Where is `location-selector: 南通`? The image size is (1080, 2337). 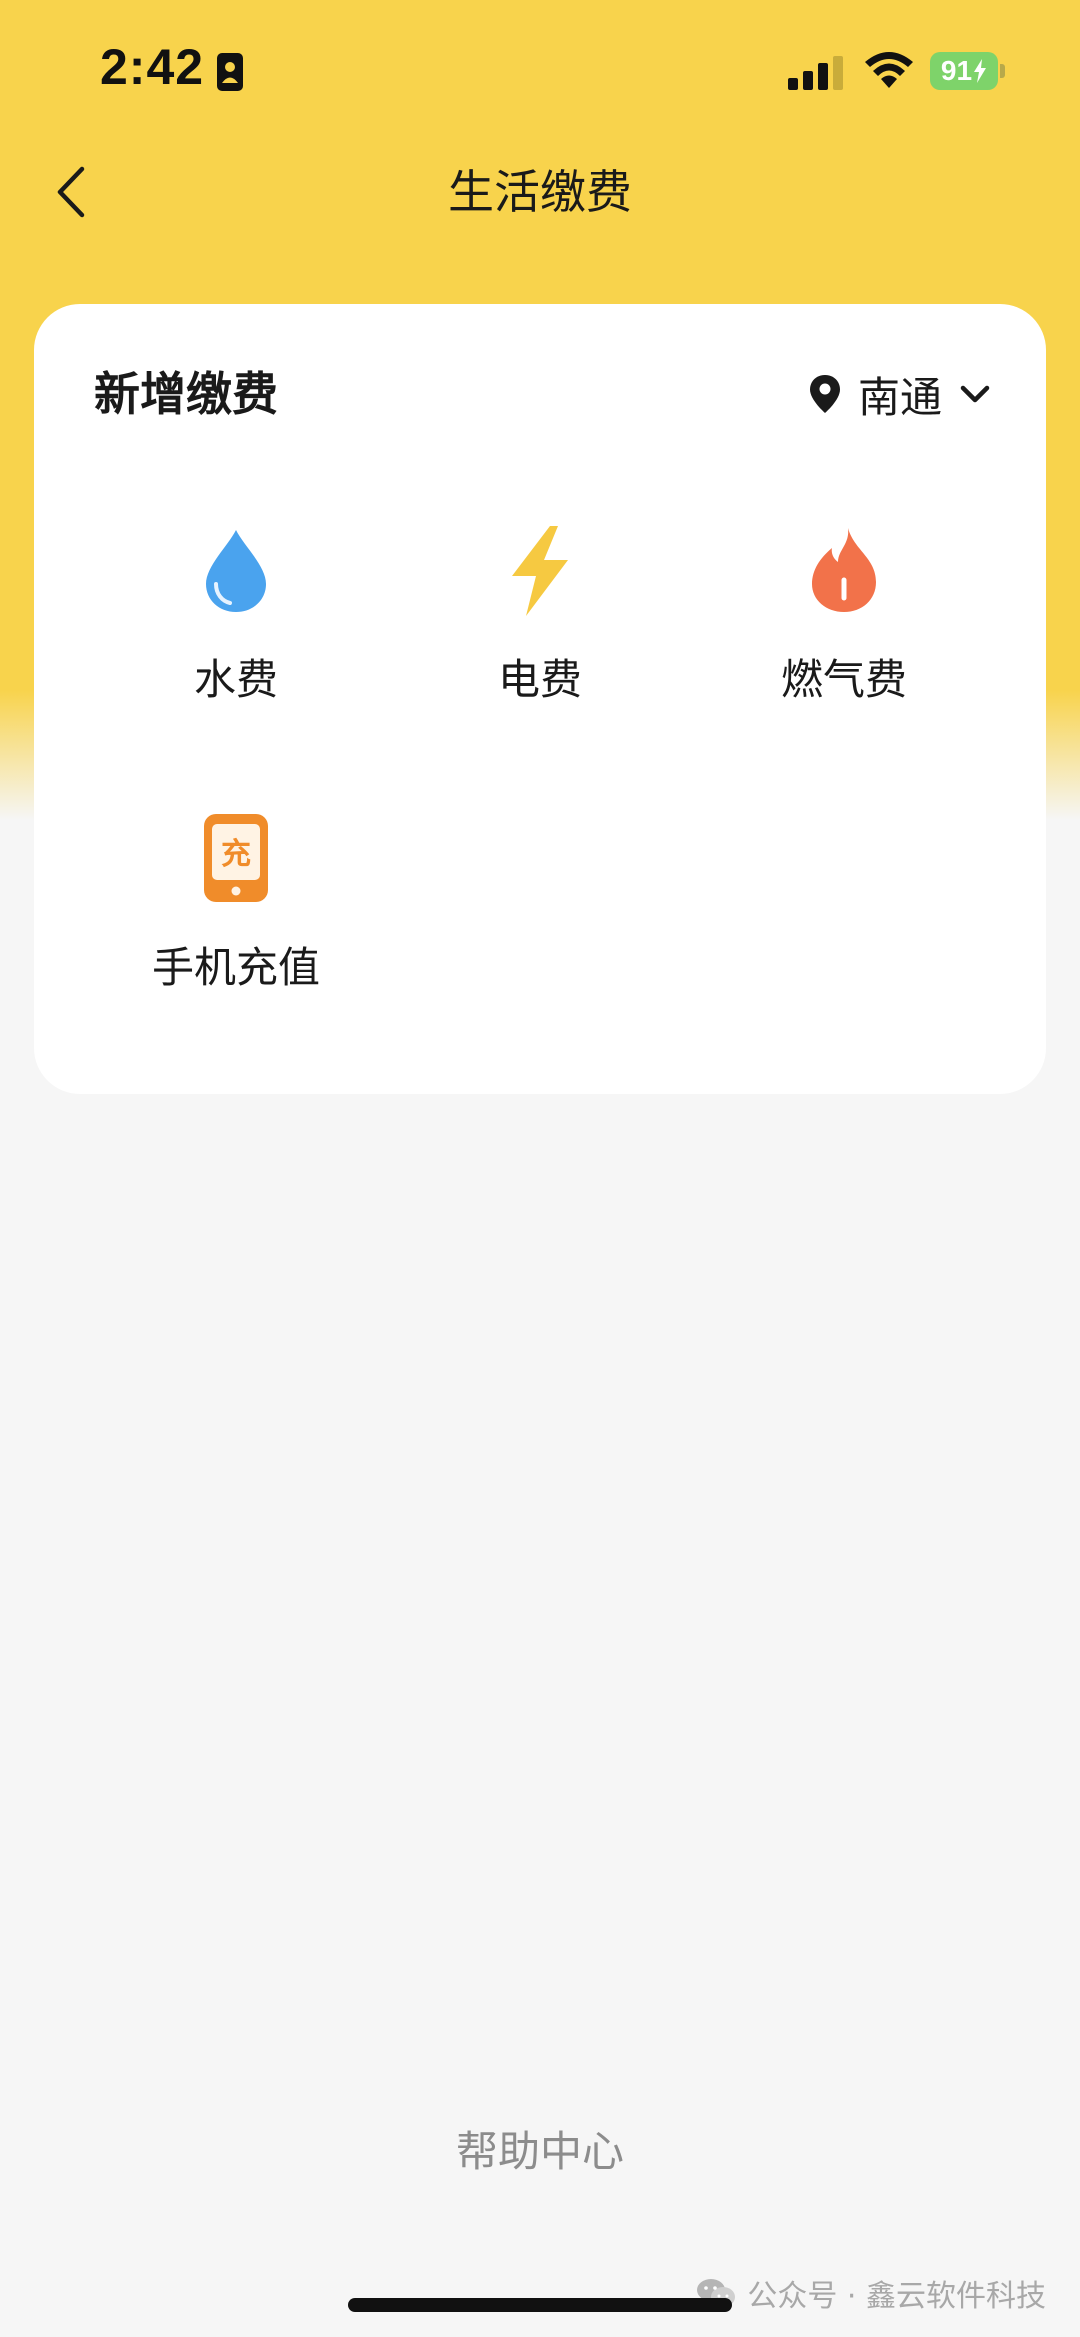 location-selector: 南通 is located at coordinates (899, 394).